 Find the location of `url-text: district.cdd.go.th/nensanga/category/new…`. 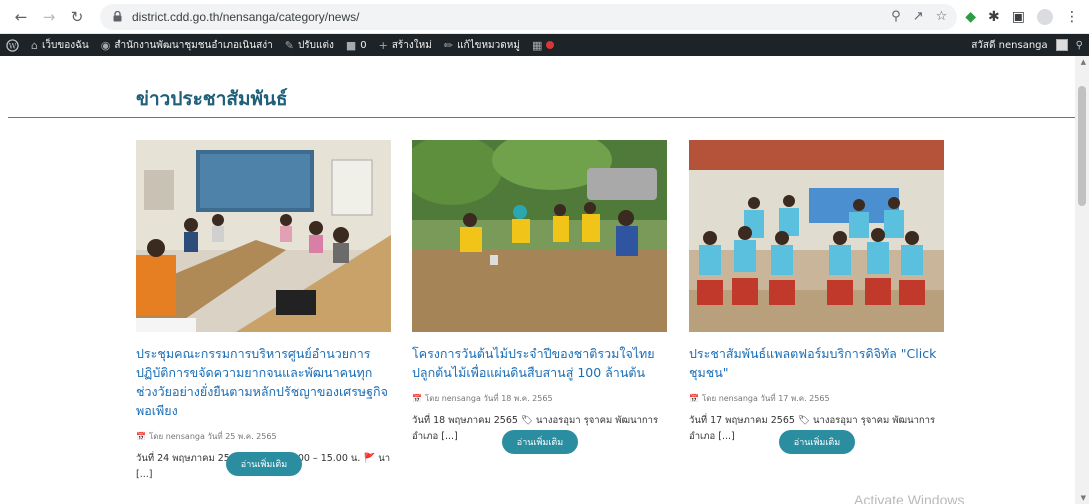

url-text: district.cdd.go.th/nensanga/category/new… is located at coordinates (511, 17).